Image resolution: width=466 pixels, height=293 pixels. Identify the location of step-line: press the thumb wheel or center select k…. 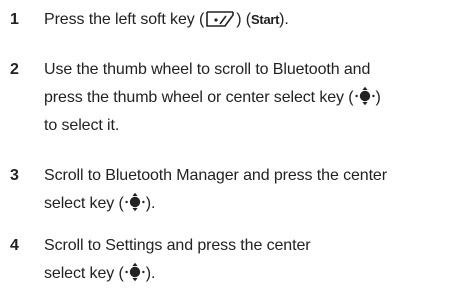
(254, 98).